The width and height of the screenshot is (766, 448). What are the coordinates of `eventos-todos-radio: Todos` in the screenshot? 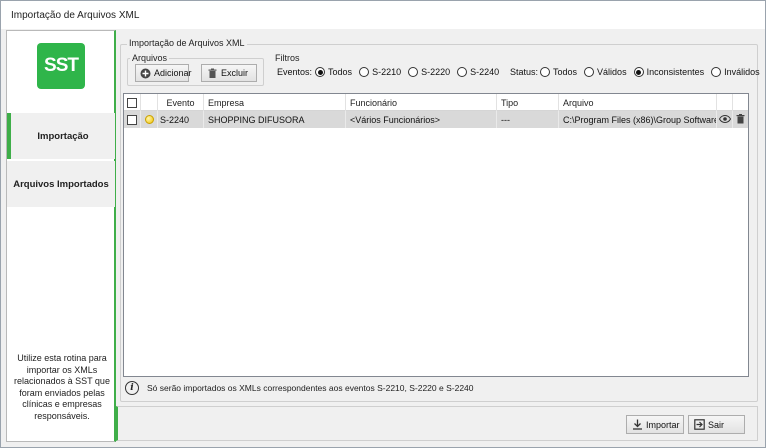 It's located at (333, 72).